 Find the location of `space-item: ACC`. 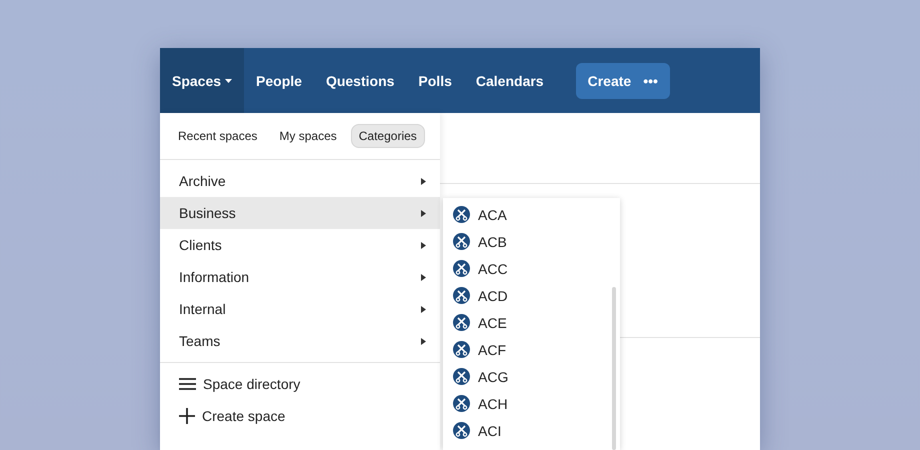

space-item: ACC is located at coordinates (531, 268).